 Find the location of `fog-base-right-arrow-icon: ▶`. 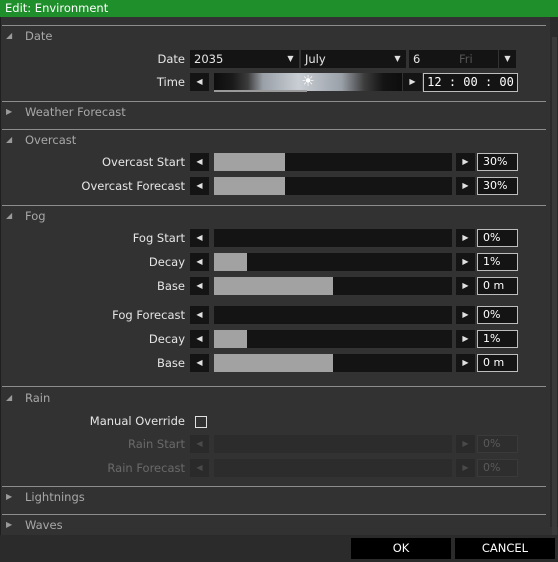

fog-base-right-arrow-icon: ▶ is located at coordinates (465, 286).